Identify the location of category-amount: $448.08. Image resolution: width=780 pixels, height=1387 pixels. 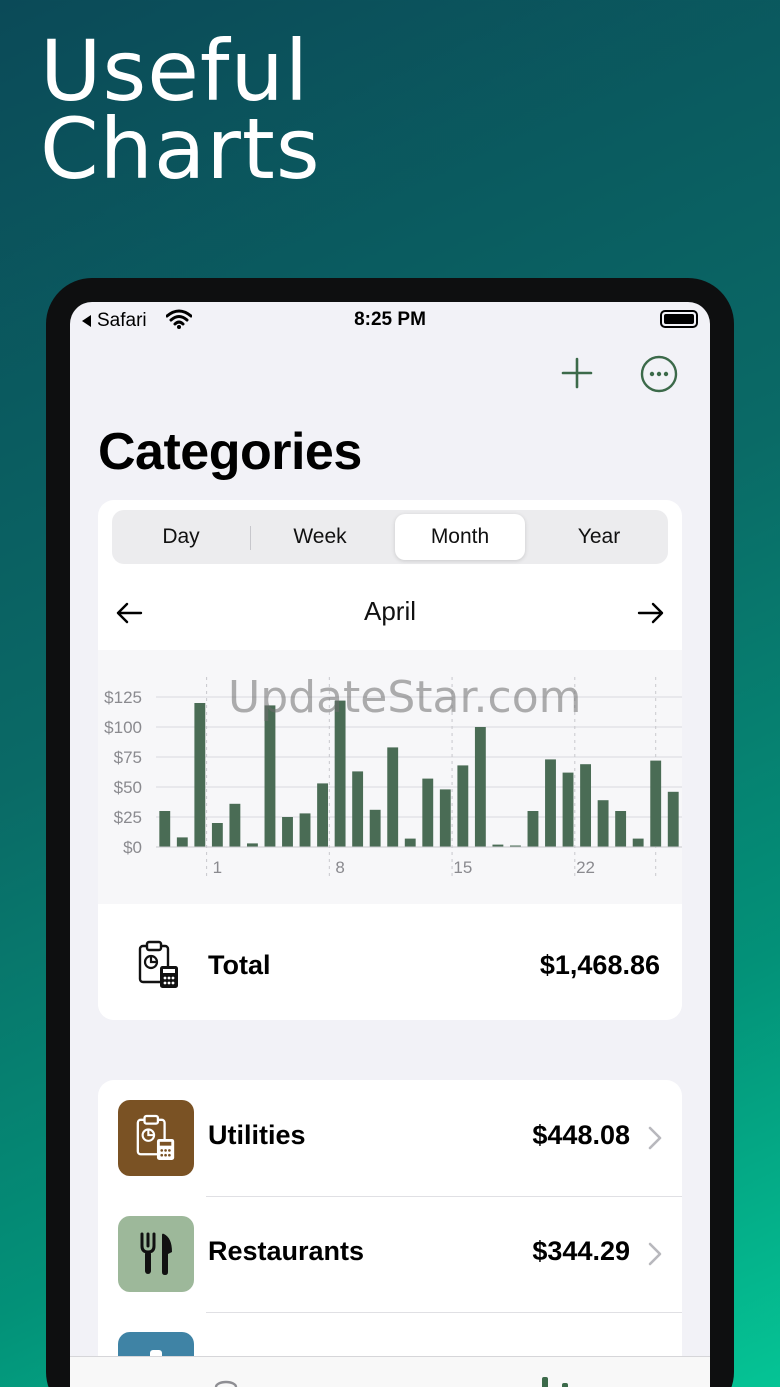
(581, 1135).